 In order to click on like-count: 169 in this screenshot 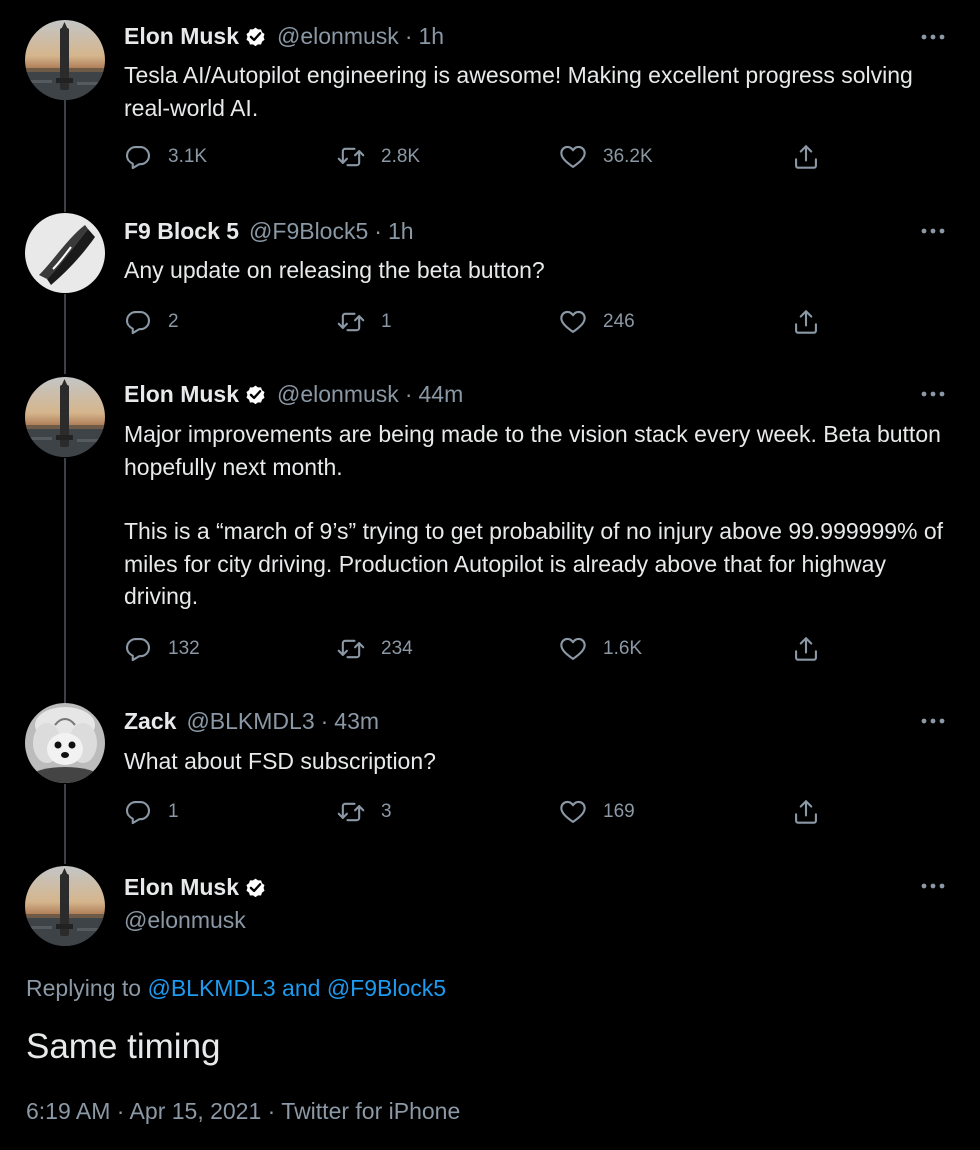, I will do `click(619, 811)`.